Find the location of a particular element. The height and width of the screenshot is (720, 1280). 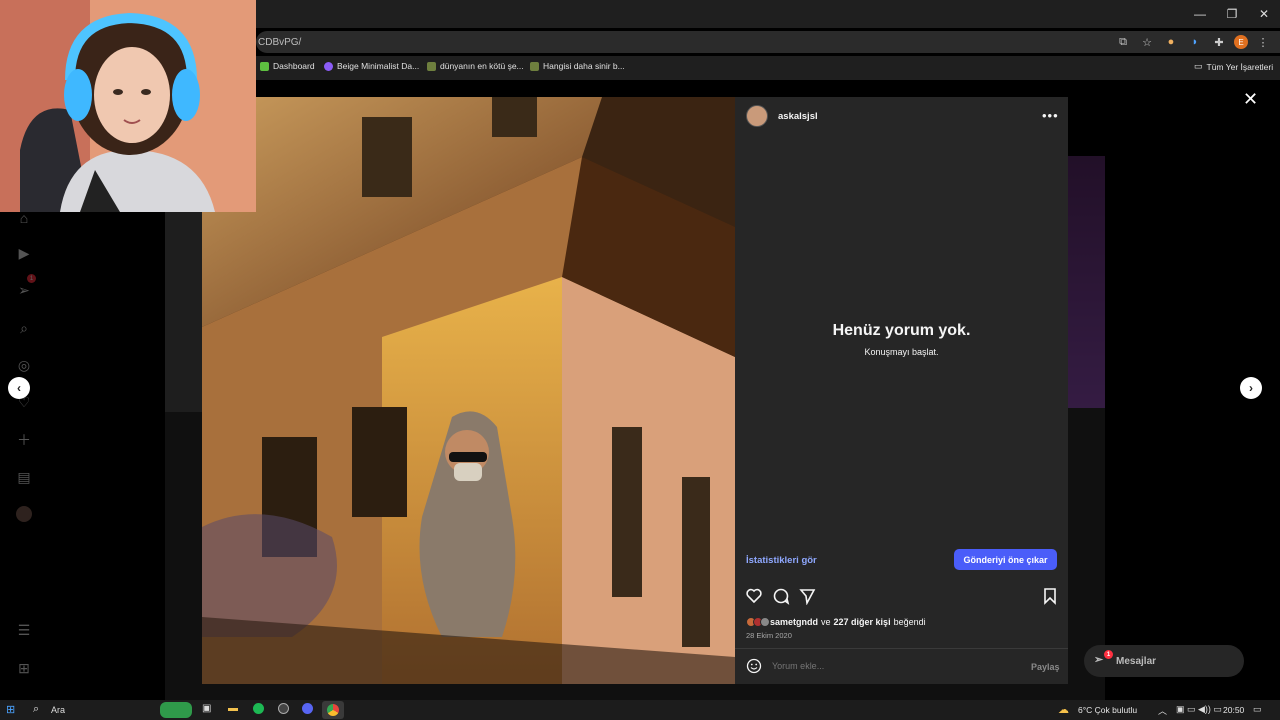

post-date: 28 Ekim 2020 is located at coordinates (769, 635).